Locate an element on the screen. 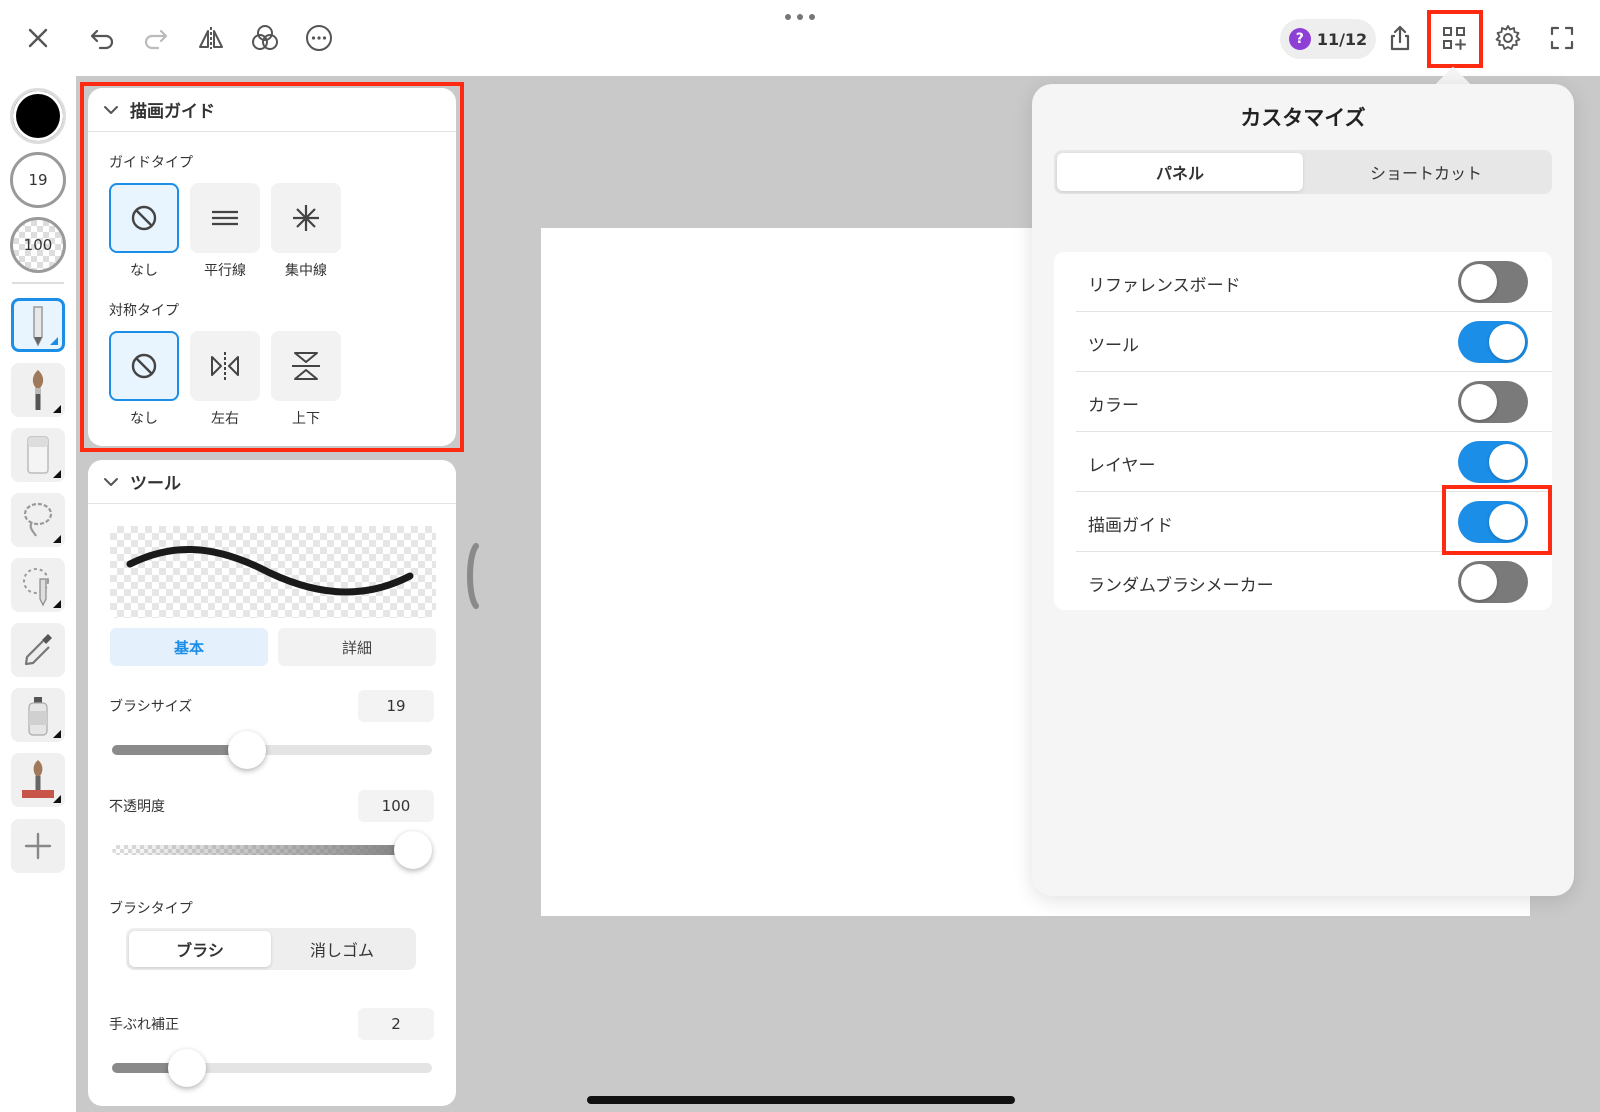 This screenshot has height=1112, width=1600. tutorial-counter: ? 11/12 is located at coordinates (1328, 39).